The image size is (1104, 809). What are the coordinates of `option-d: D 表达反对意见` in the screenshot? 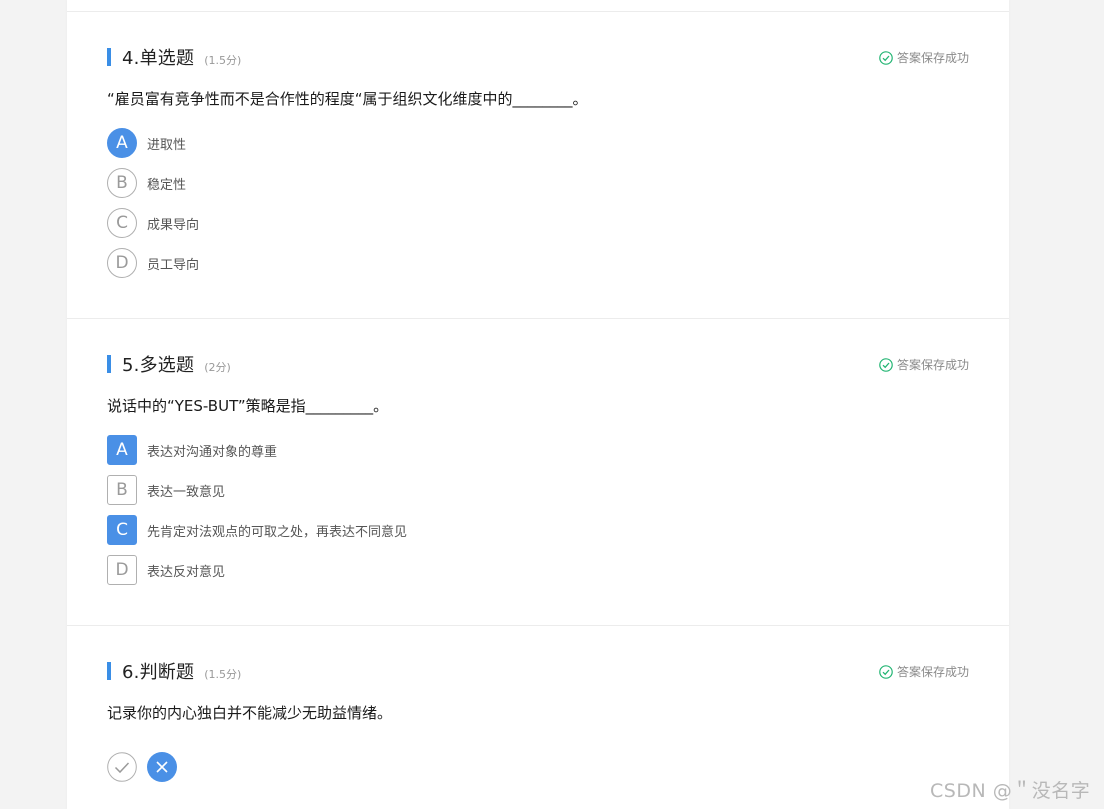 It's located at (166, 570).